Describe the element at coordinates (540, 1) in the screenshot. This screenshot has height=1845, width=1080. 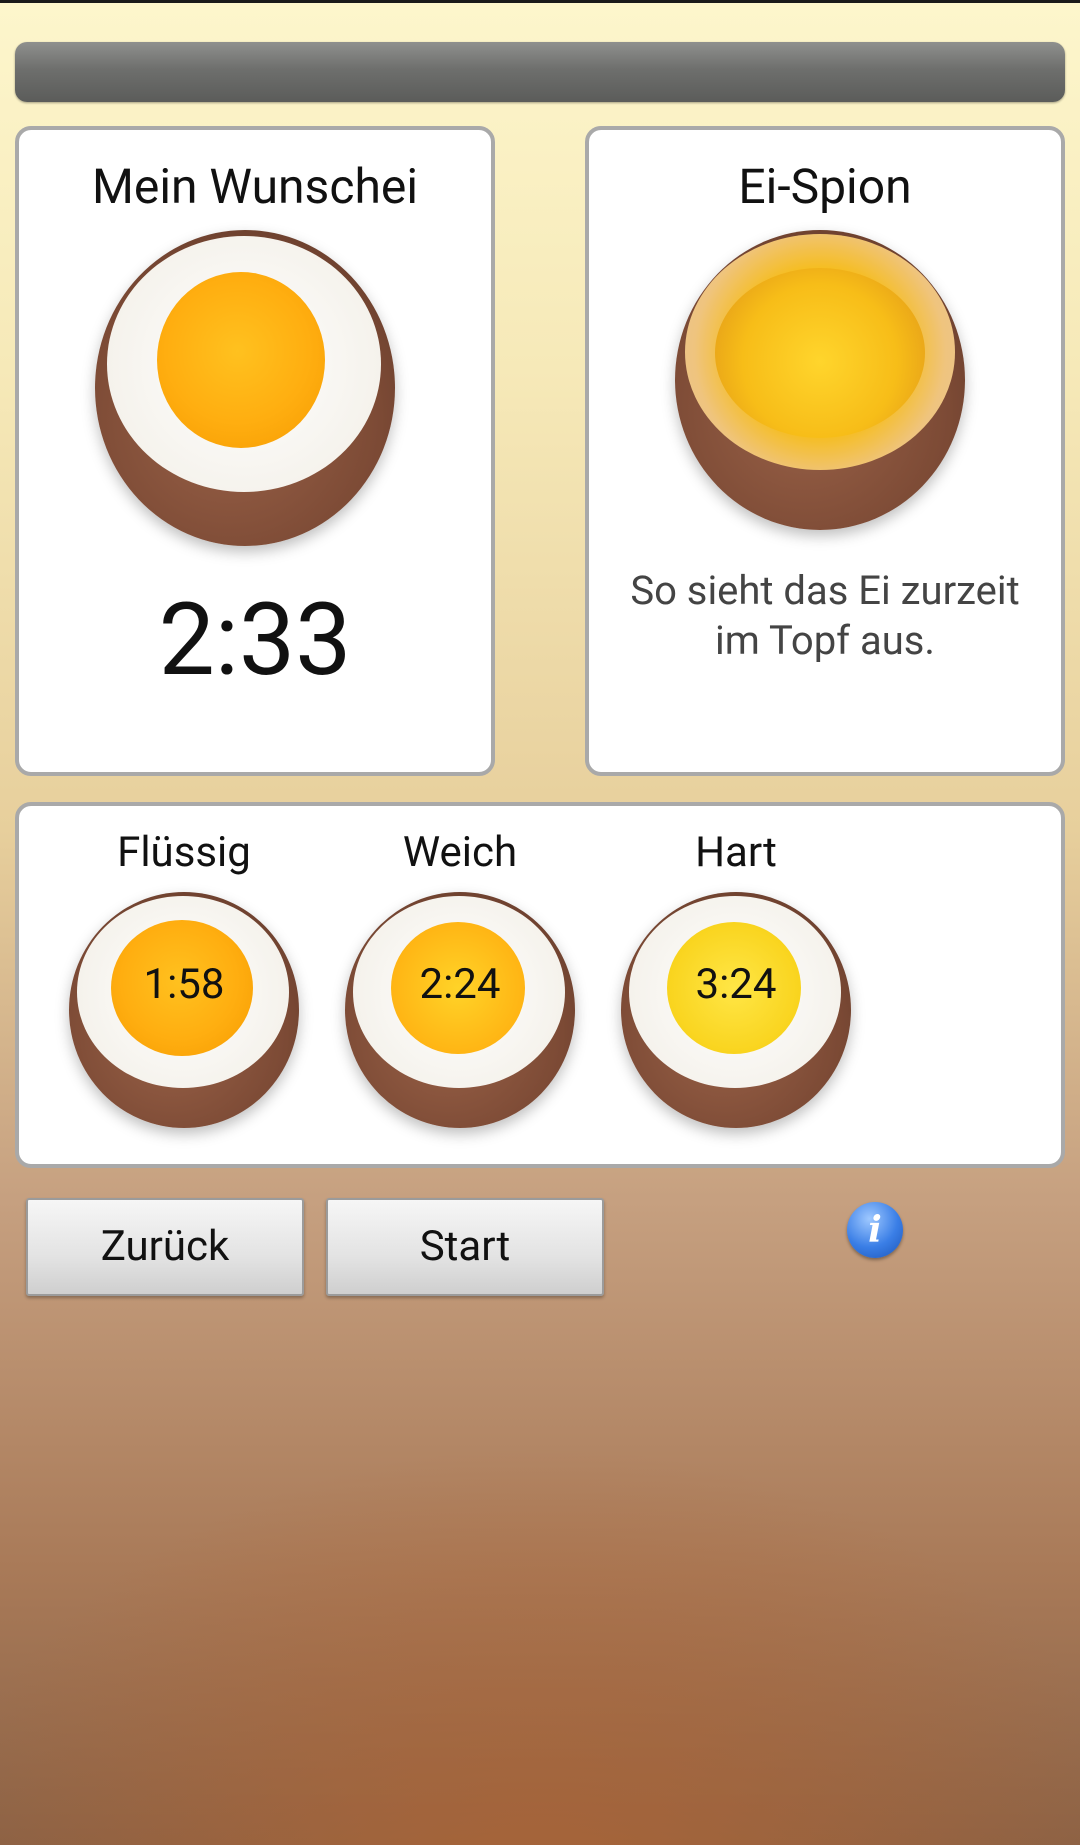
I see `status-divider` at that location.